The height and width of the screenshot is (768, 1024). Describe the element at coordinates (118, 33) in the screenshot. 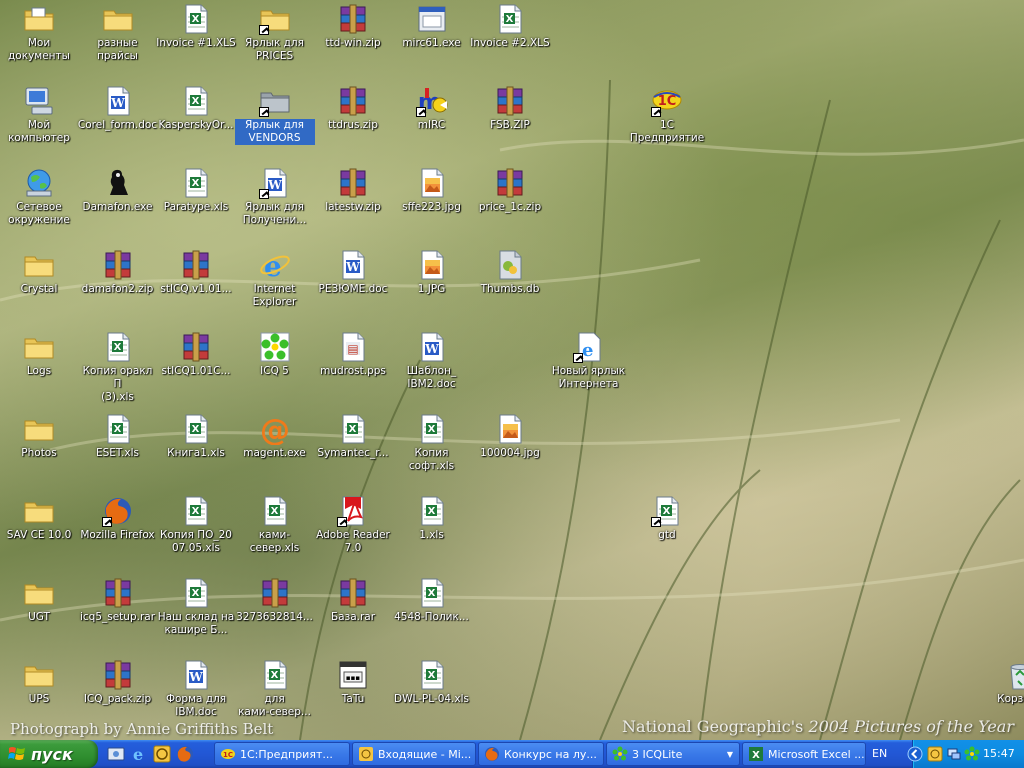

I see `desktop-icon-raznye-praisy: разные прайсы` at that location.